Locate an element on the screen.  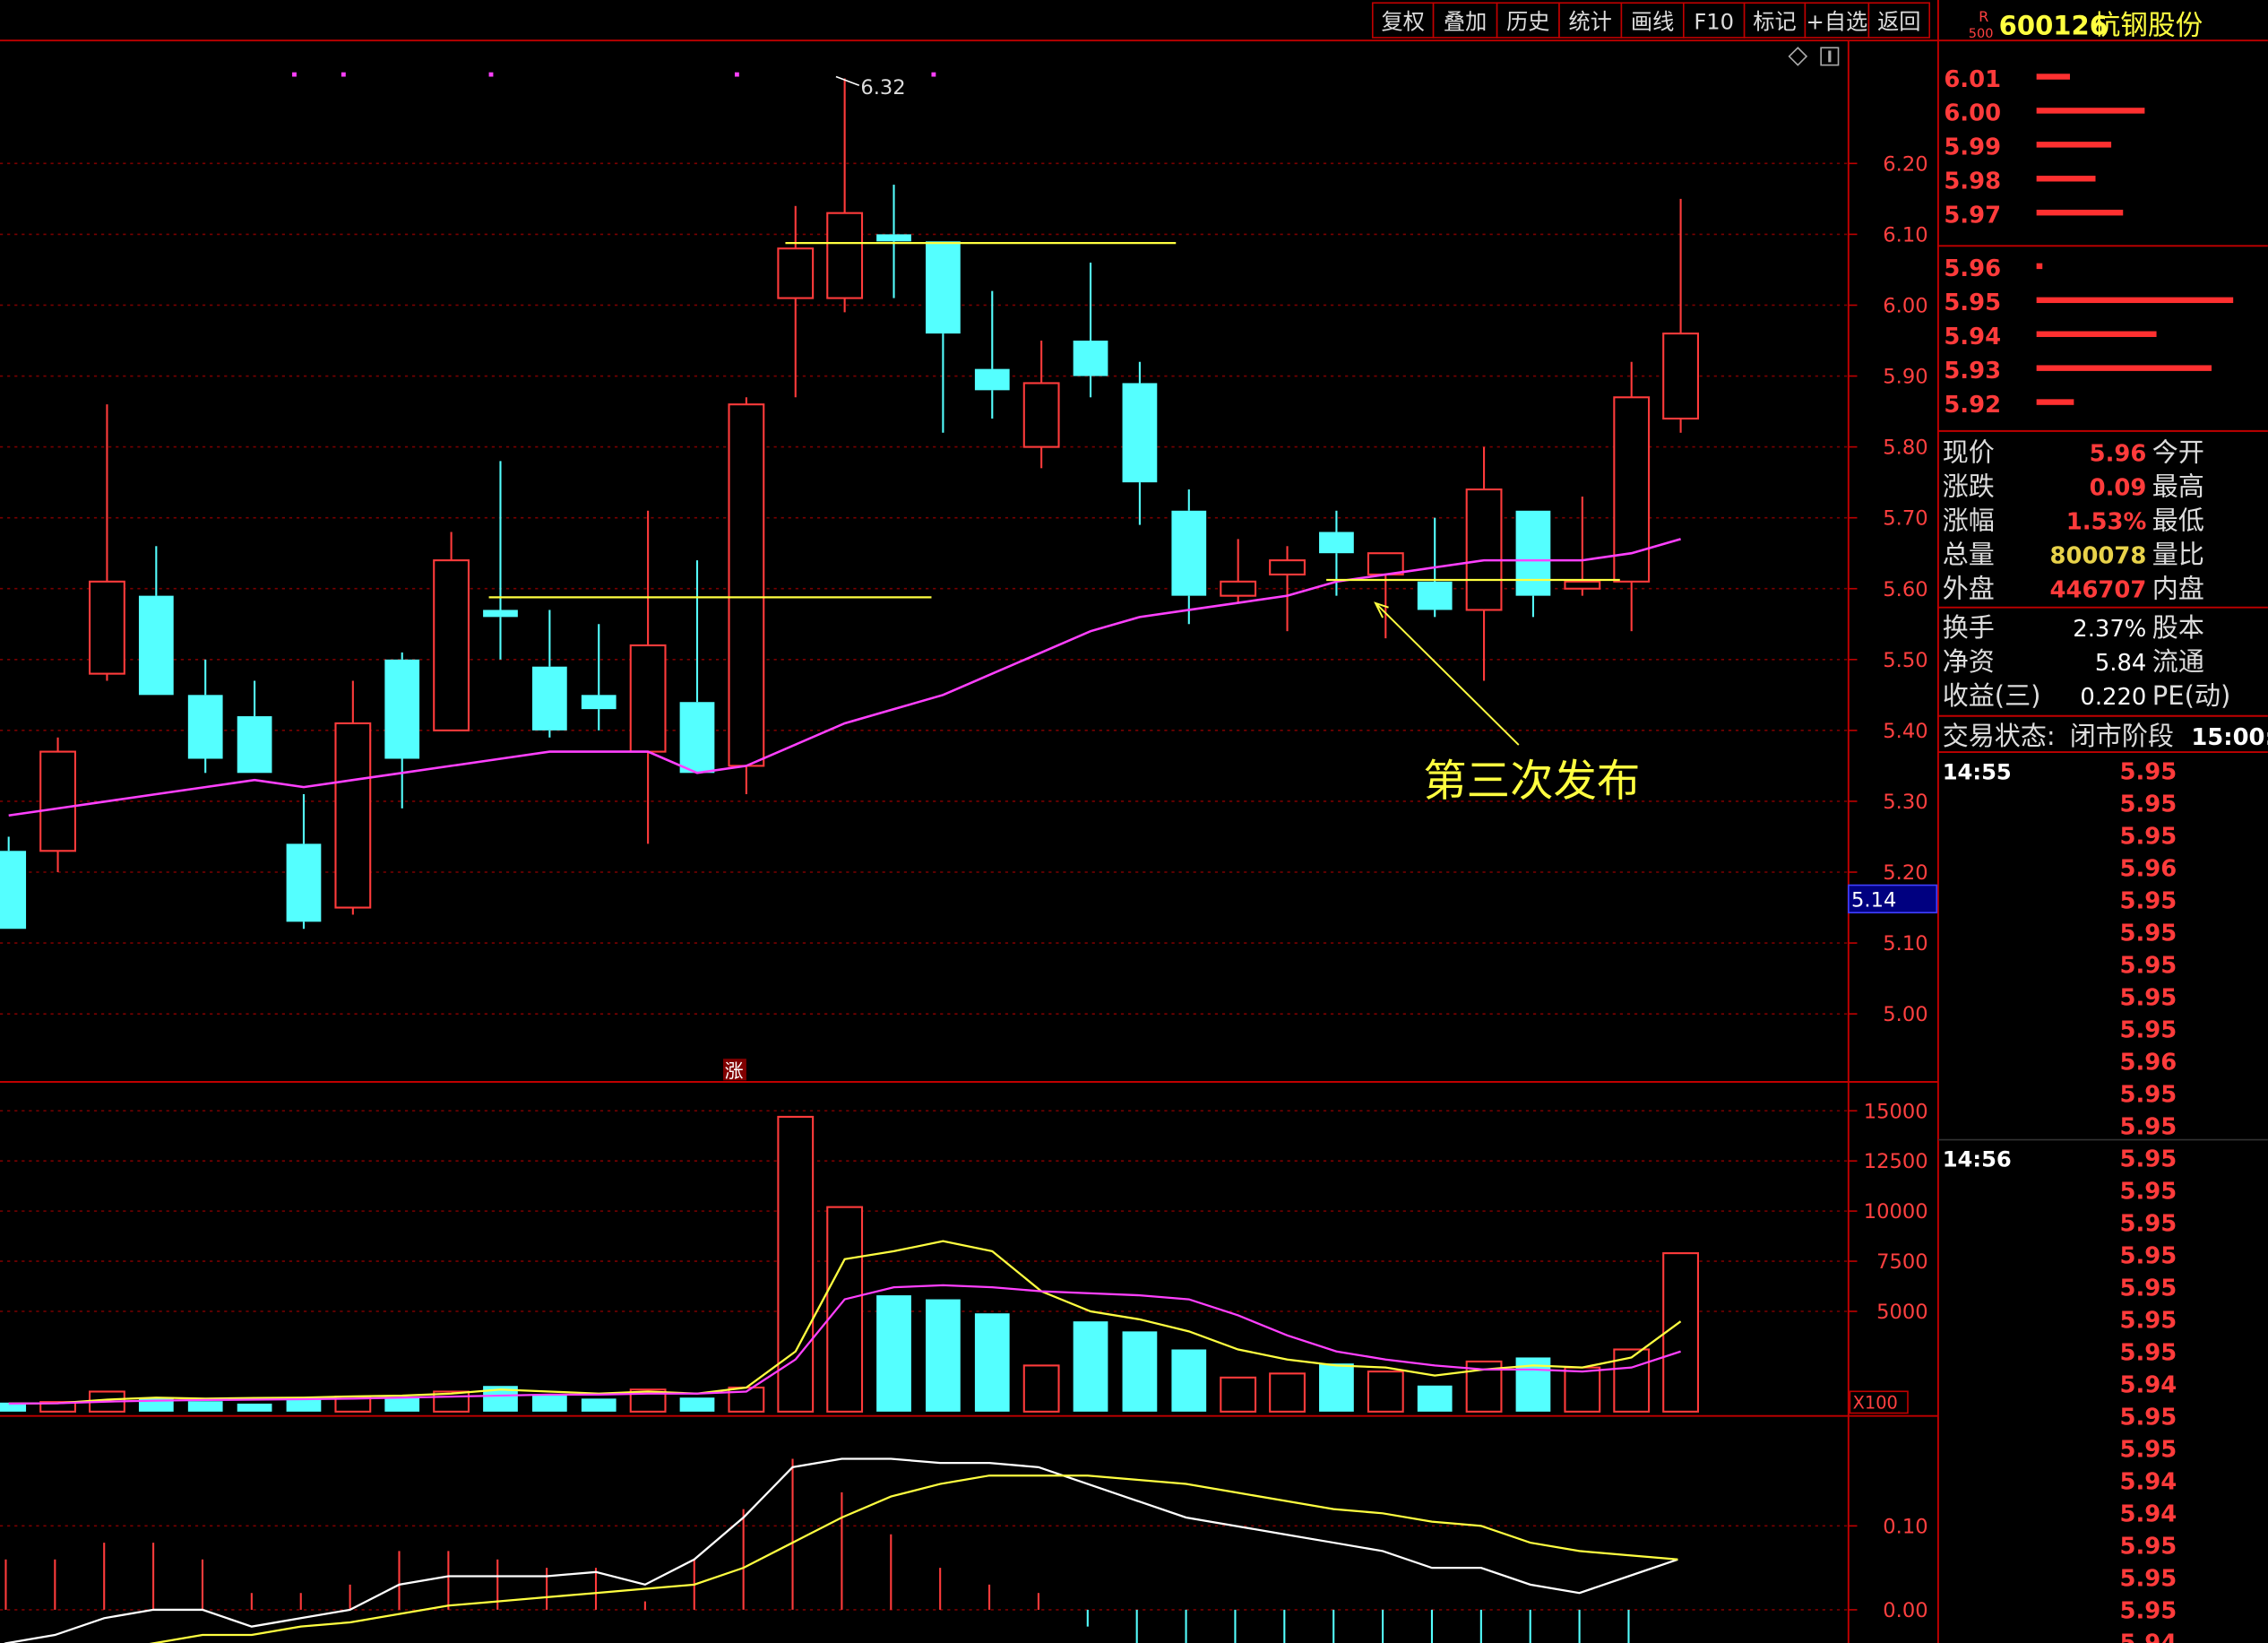
order-book-price: 5.93 is located at coordinates (1973, 371).